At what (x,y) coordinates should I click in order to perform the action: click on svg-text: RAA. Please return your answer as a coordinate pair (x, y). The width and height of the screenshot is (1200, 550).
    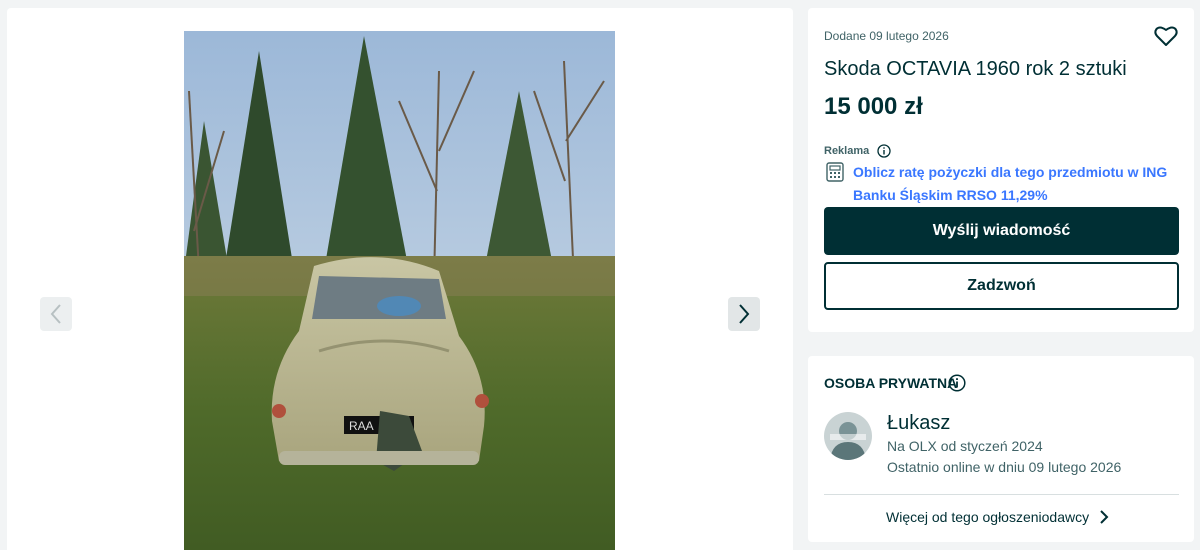
    Looking at the image, I should click on (361, 426).